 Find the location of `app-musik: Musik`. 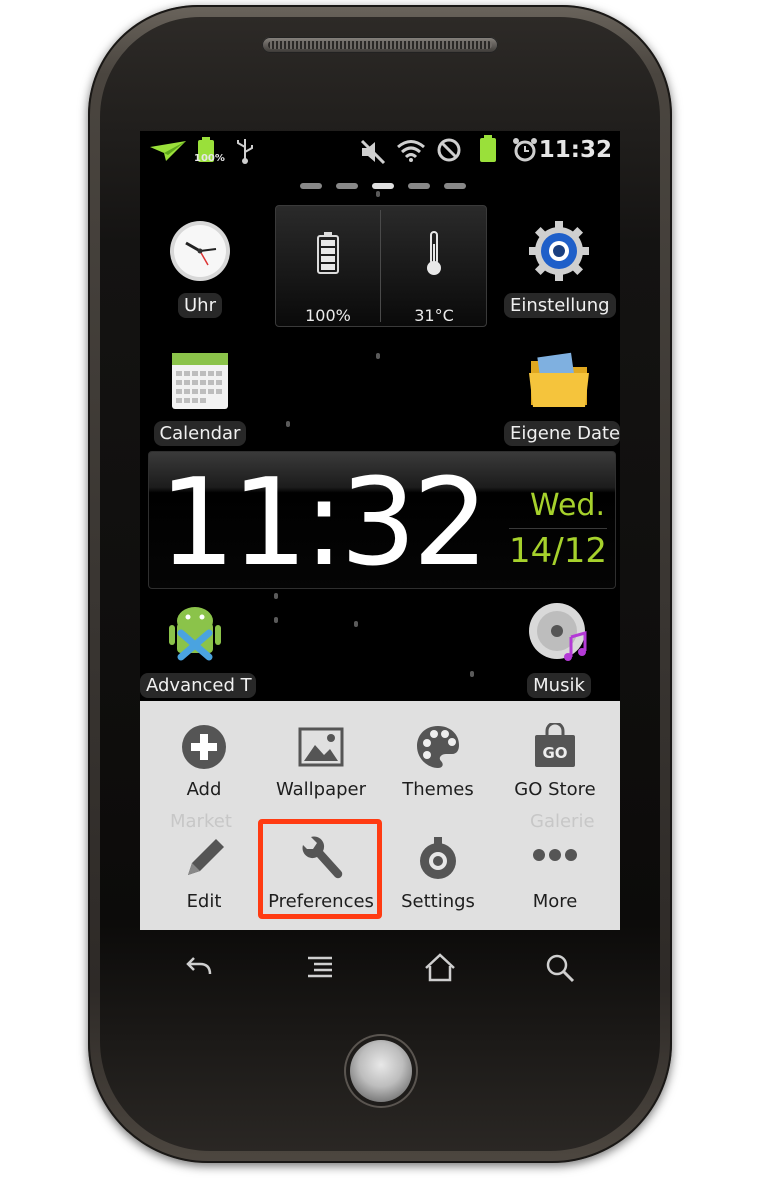

app-musik: Musik is located at coordinates (559, 650).